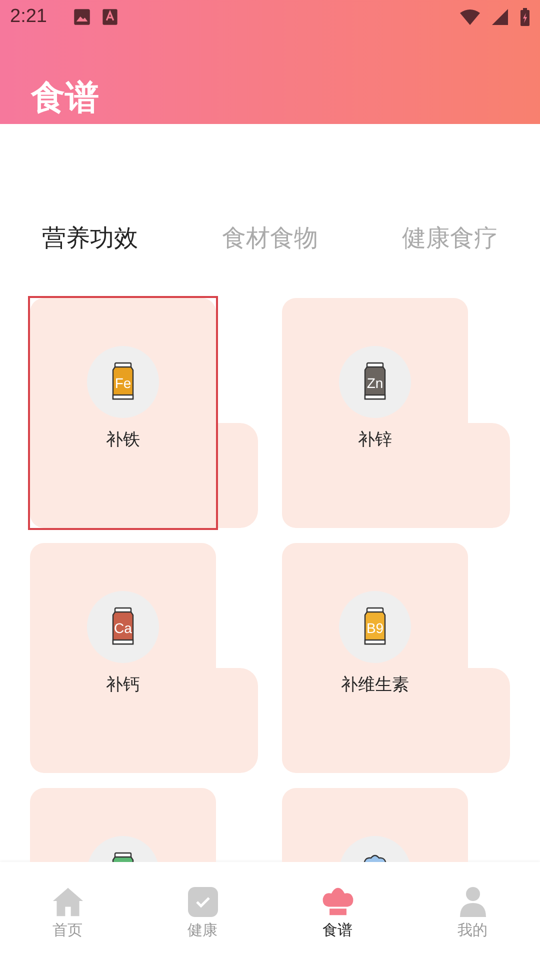  What do you see at coordinates (470, 17) in the screenshot?
I see `wifi-icon` at bounding box center [470, 17].